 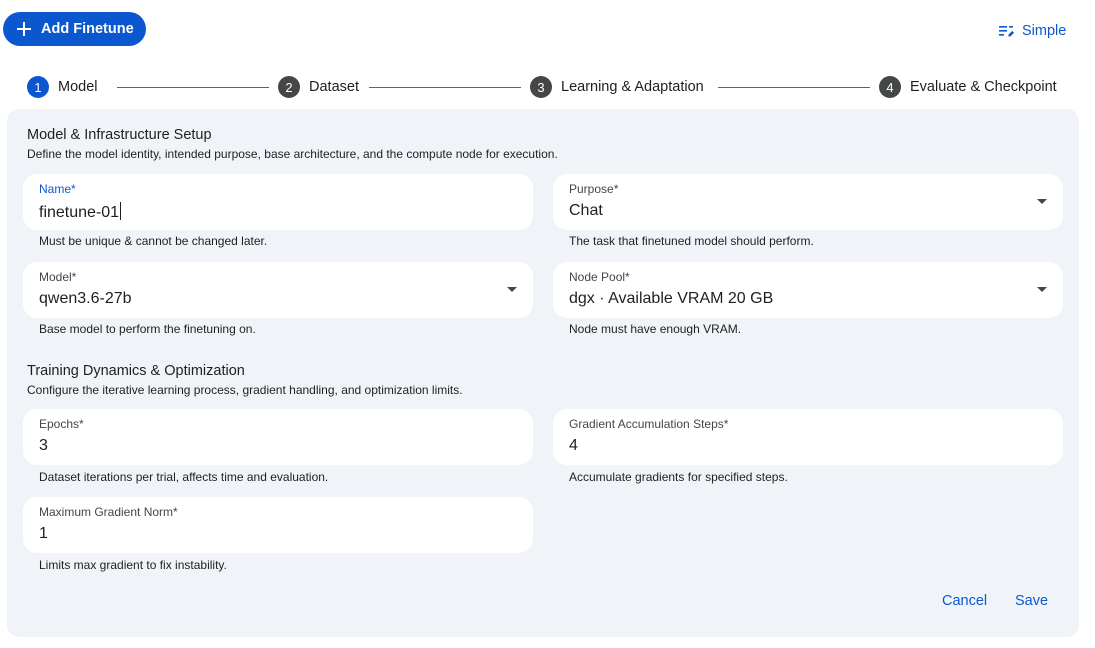 I want to click on max-grad-norm-field: Maximum Gradient Norm* 1, so click(x=278, y=525).